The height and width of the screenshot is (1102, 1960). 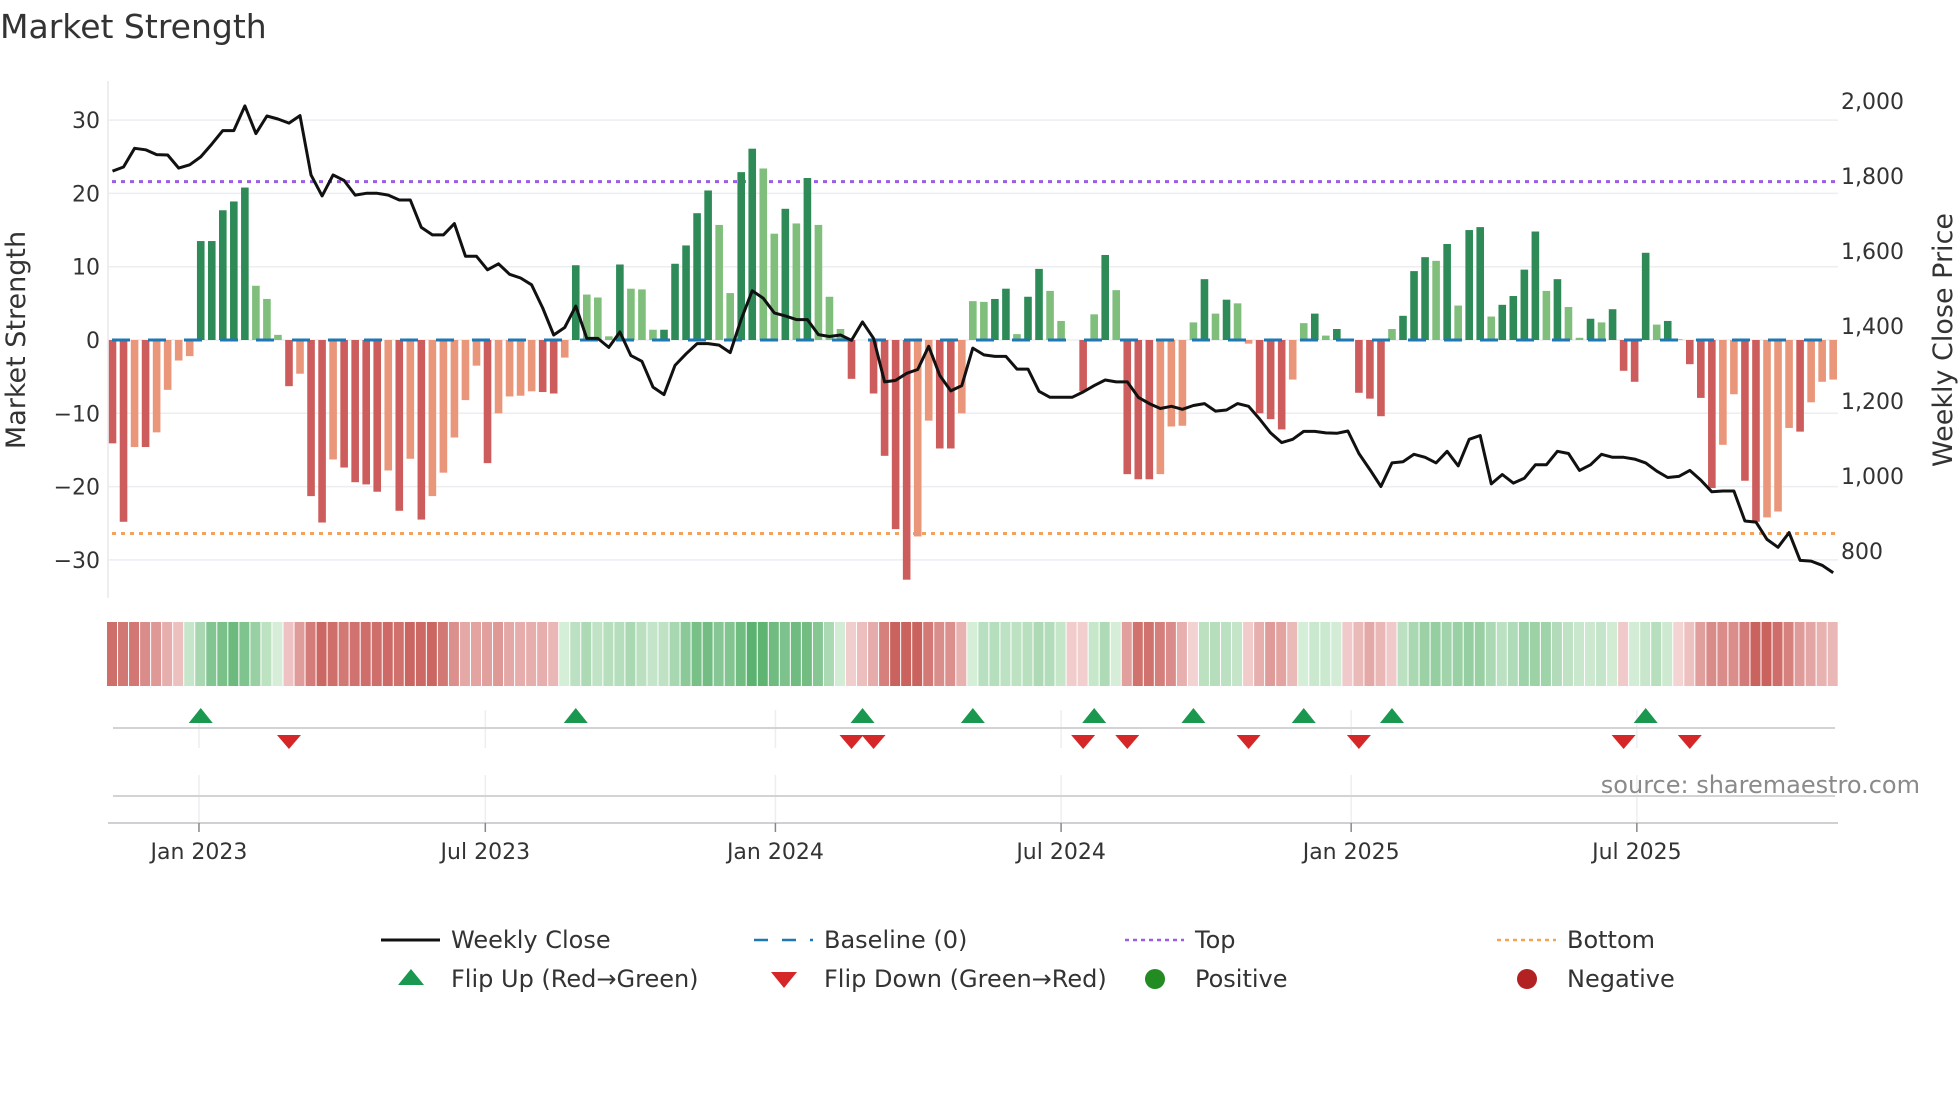 I want to click on legend-label: Top, so click(x=1215, y=940).